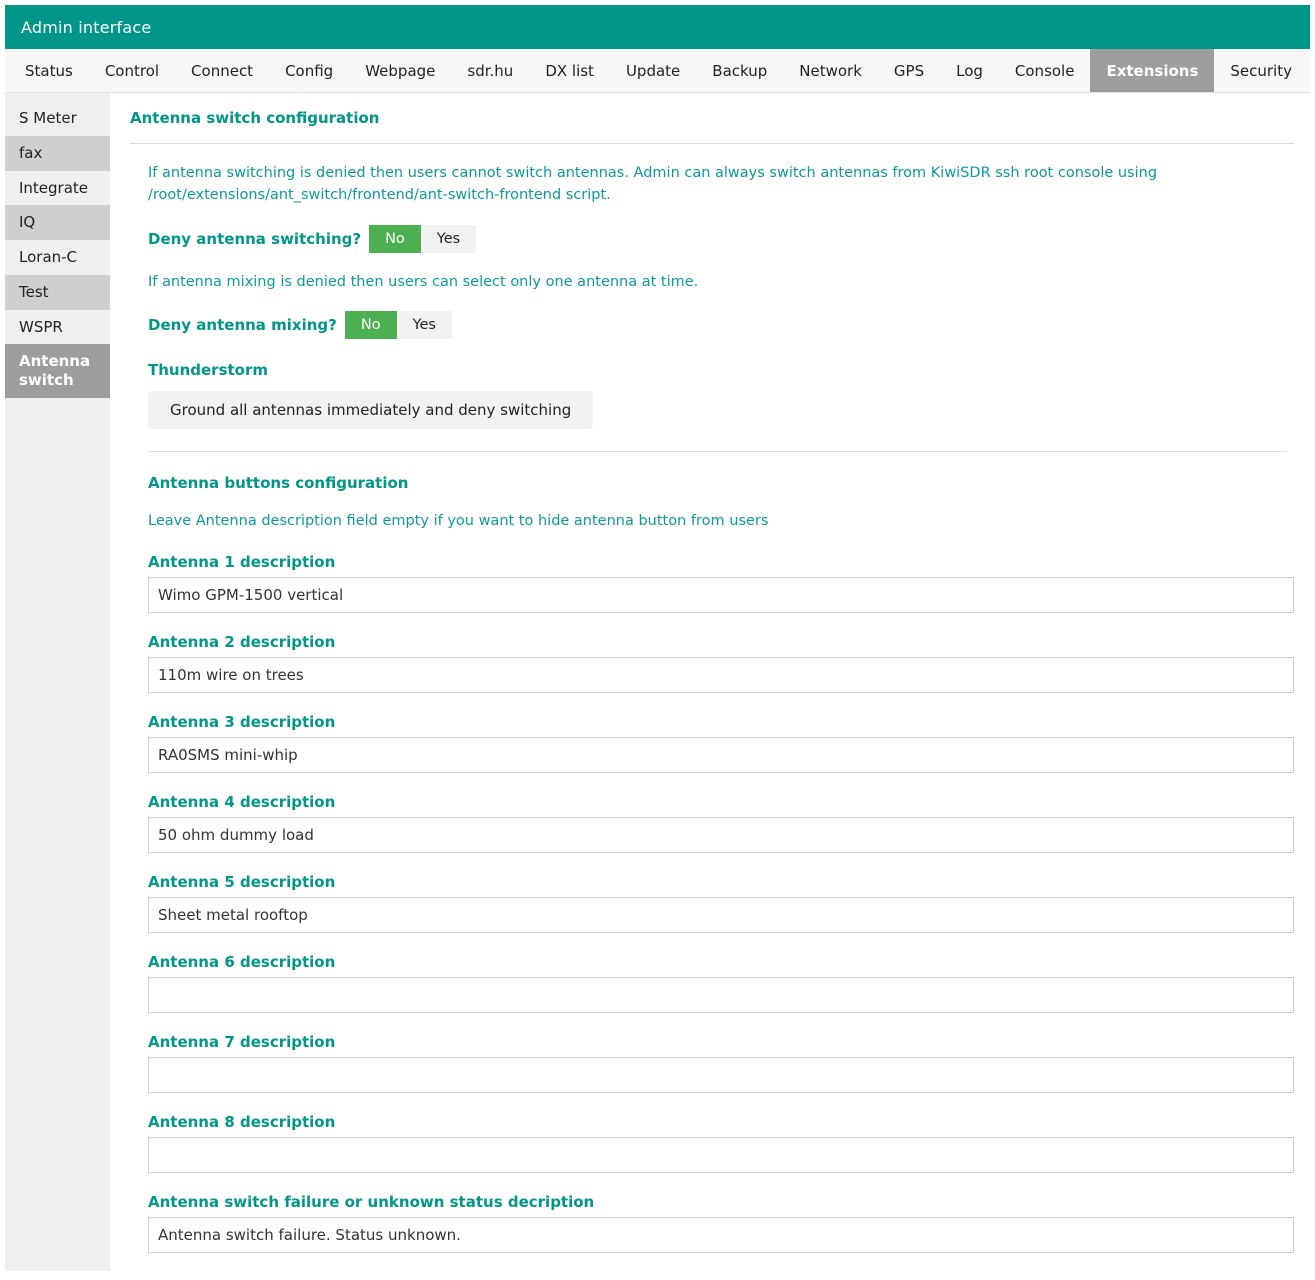  Describe the element at coordinates (400, 70) in the screenshot. I see `nav-tab-webpage: Webpage` at that location.